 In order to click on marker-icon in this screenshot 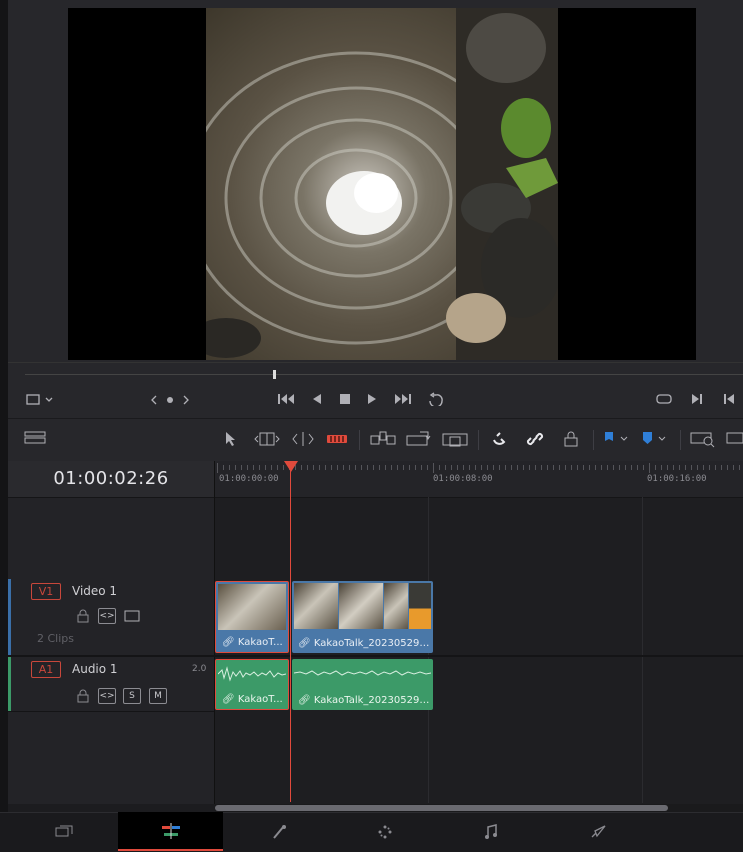, I will do `click(655, 439)`.